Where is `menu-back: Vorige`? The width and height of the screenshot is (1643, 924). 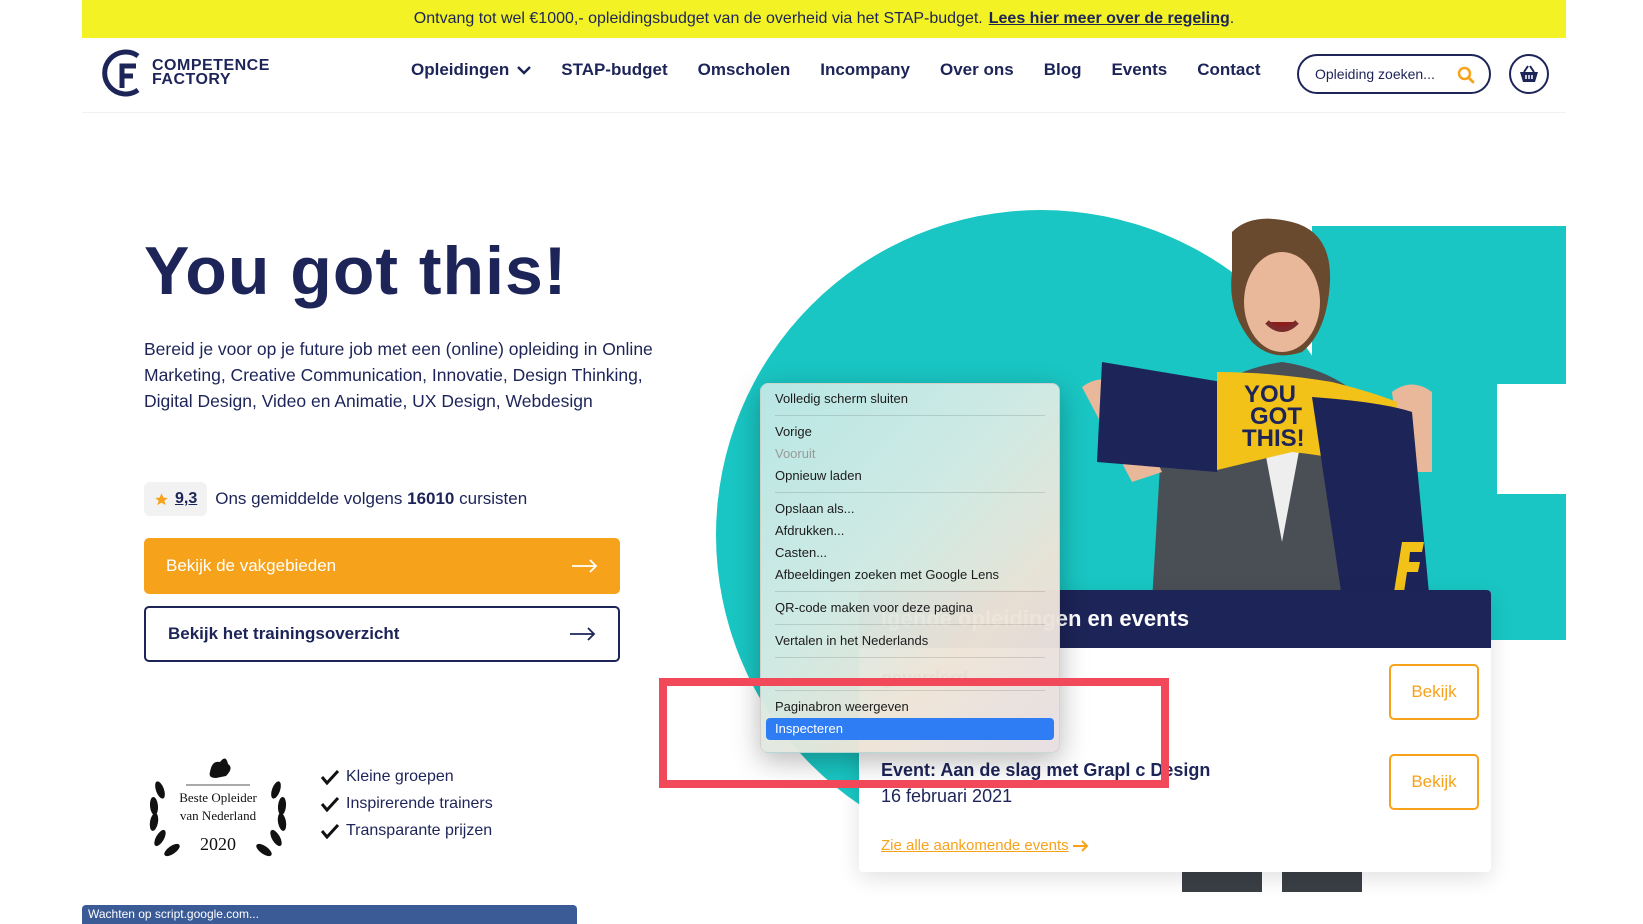 menu-back: Vorige is located at coordinates (910, 432).